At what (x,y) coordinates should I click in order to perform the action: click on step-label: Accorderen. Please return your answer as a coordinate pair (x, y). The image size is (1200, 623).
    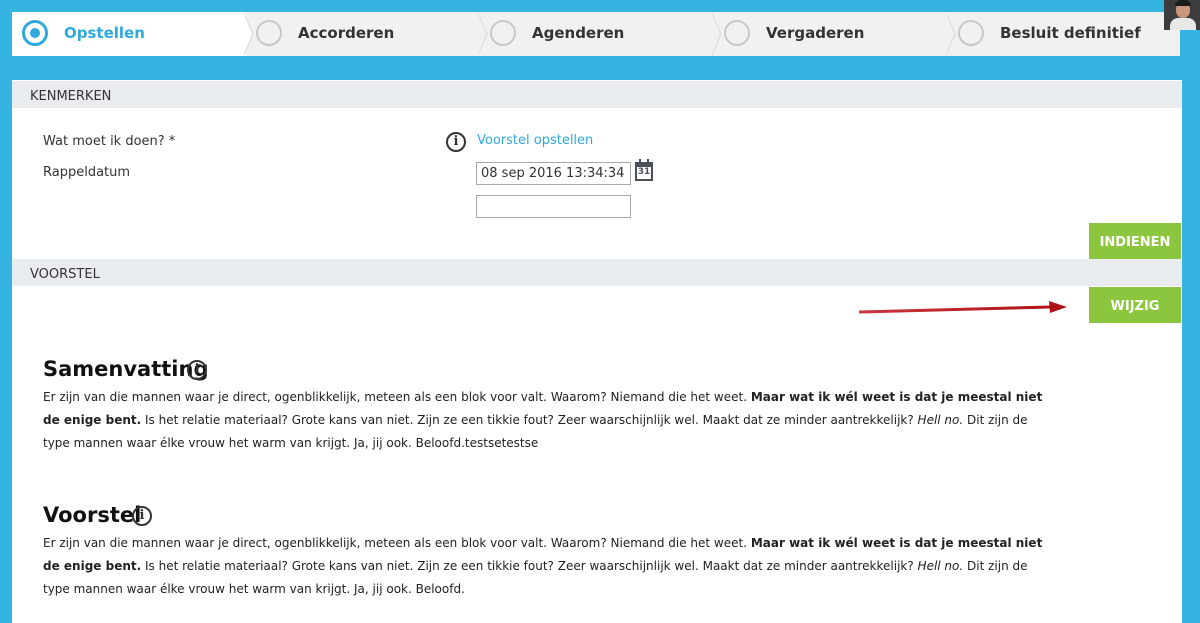
    Looking at the image, I should click on (346, 33).